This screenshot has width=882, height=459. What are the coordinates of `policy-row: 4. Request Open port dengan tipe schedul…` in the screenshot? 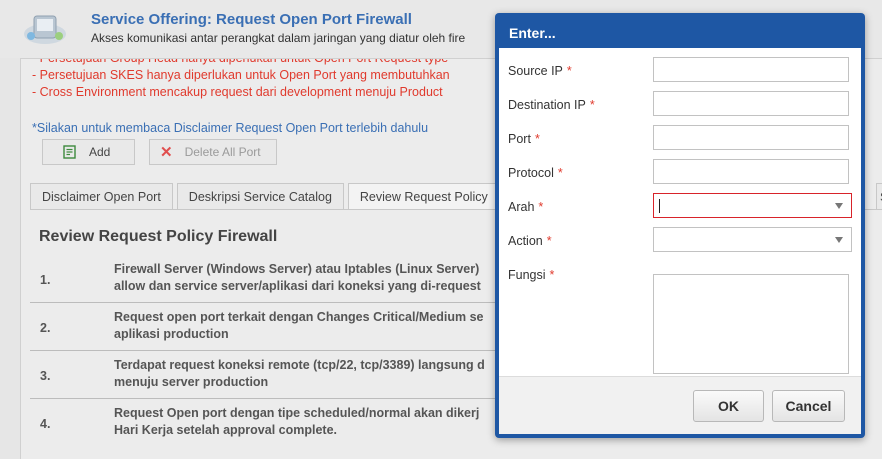 It's located at (265, 423).